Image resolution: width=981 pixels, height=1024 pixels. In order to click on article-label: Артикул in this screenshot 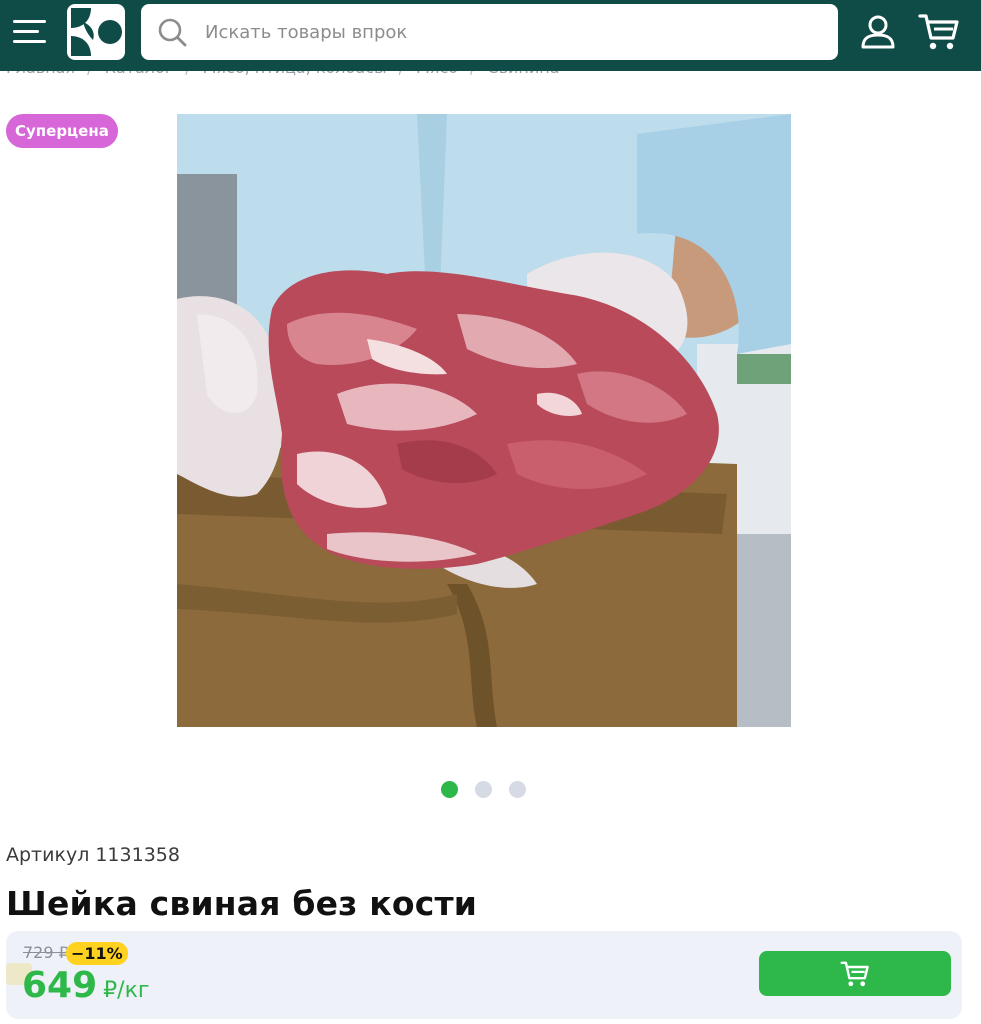, I will do `click(48, 855)`.